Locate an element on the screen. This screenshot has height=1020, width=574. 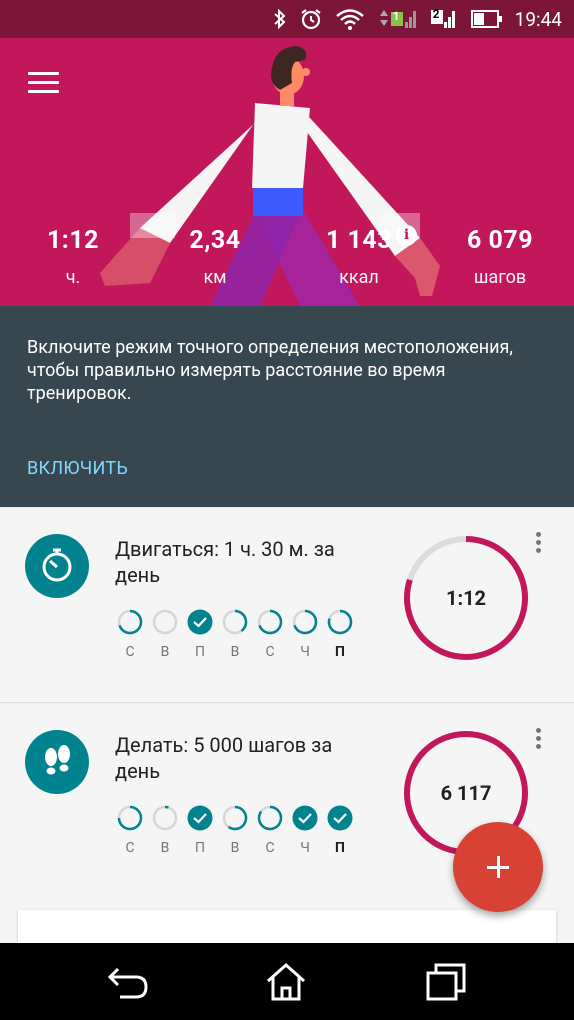
signal-icon: 1 is located at coordinates (397, 19).